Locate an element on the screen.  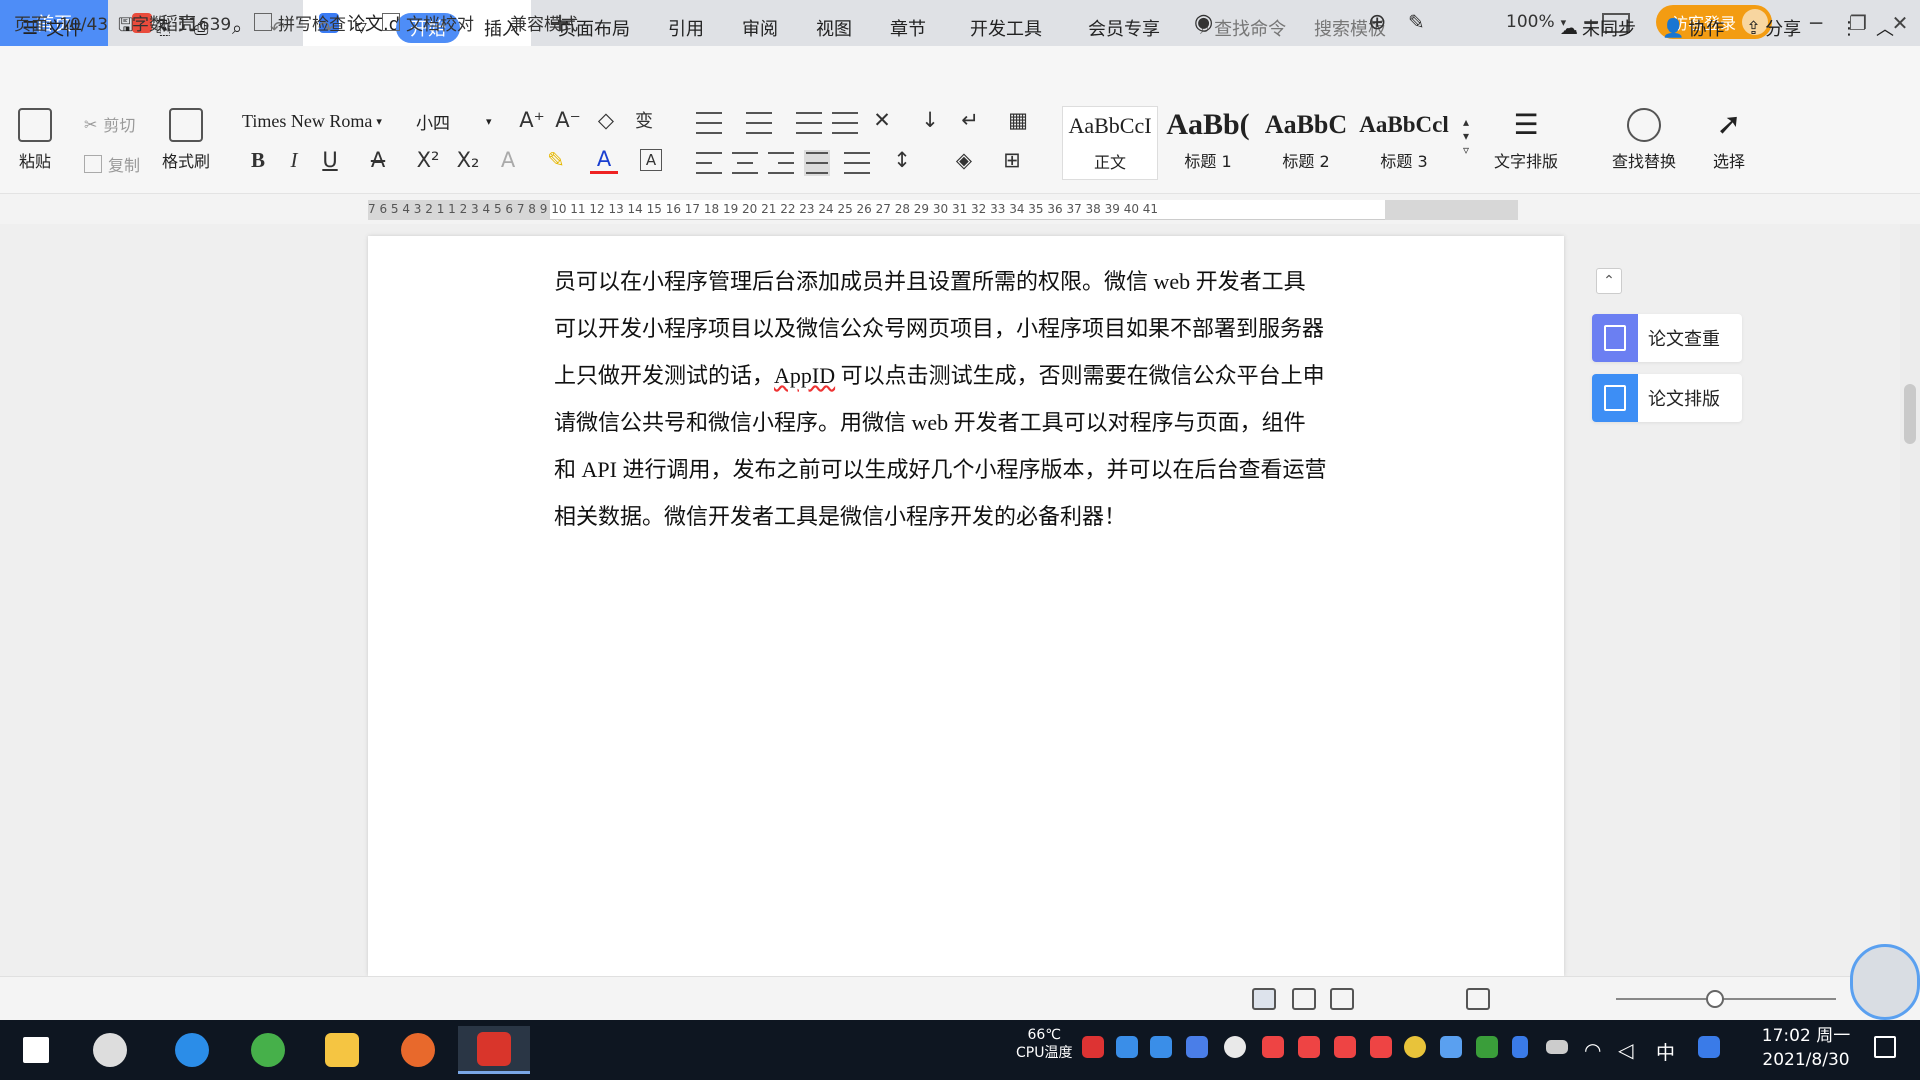
style-heading1: AaBb(标题 1 is located at coordinates (1208, 143).